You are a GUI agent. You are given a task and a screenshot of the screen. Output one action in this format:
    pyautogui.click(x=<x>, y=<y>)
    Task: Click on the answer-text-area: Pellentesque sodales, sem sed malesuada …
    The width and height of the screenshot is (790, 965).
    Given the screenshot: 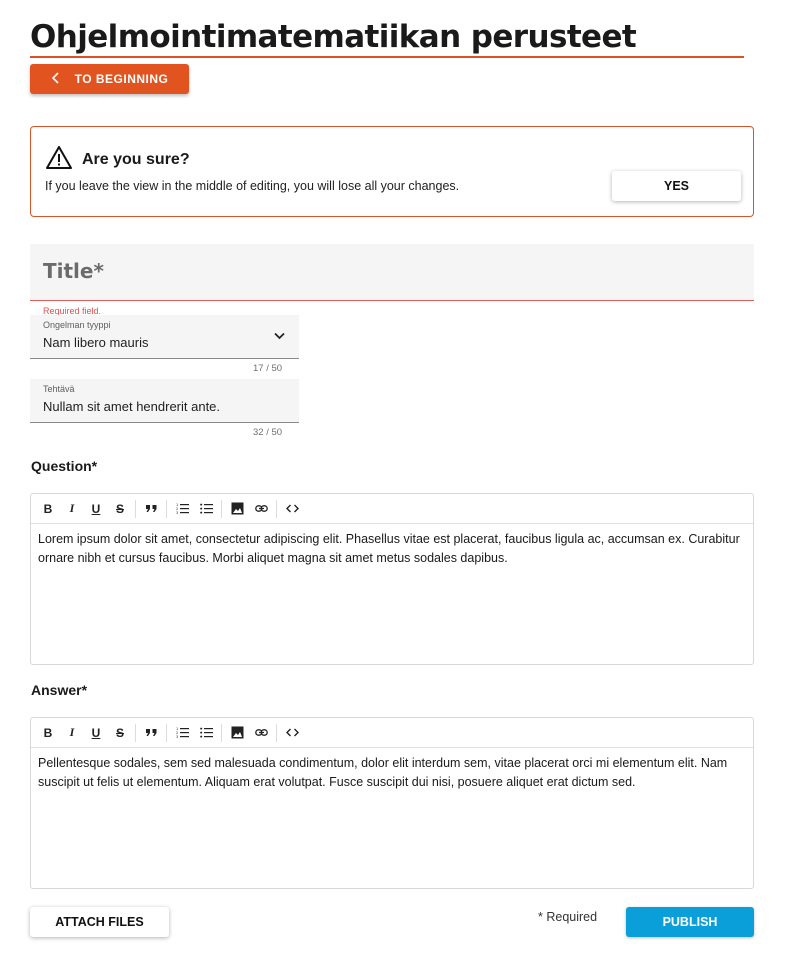 What is the action you would take?
    pyautogui.click(x=392, y=773)
    